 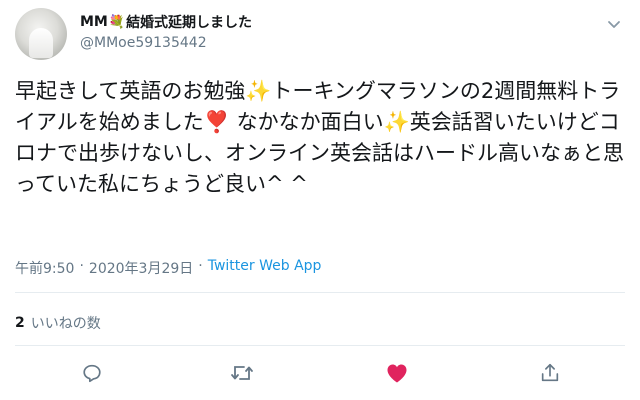 I want to click on display-name: MM 💐 結婚式延期しました, so click(x=166, y=22).